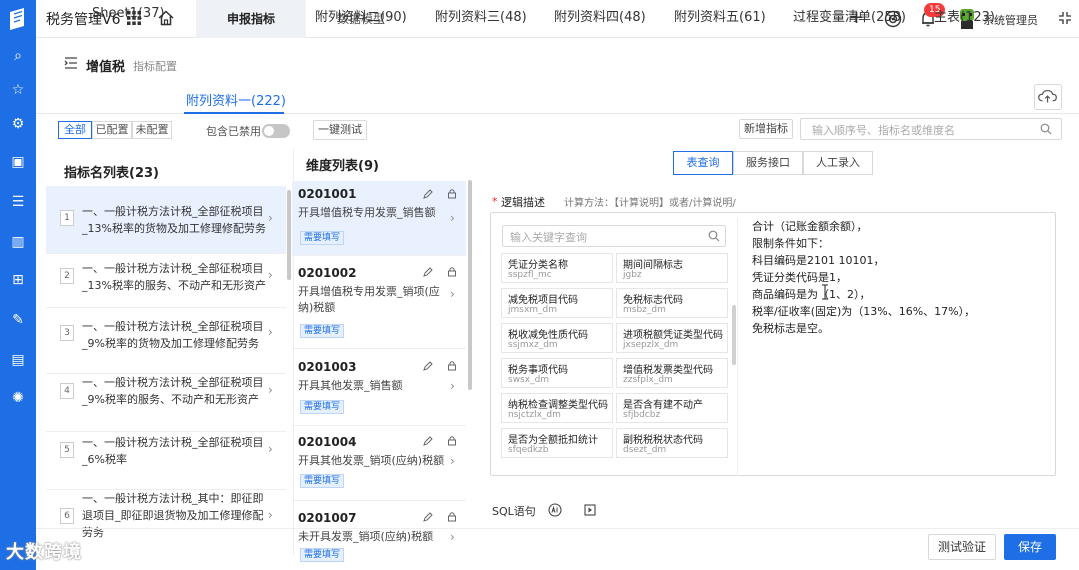 This screenshot has height=570, width=1079. What do you see at coordinates (543, 300) in the screenshot?
I see `field-name: 减免税项目代码` at bounding box center [543, 300].